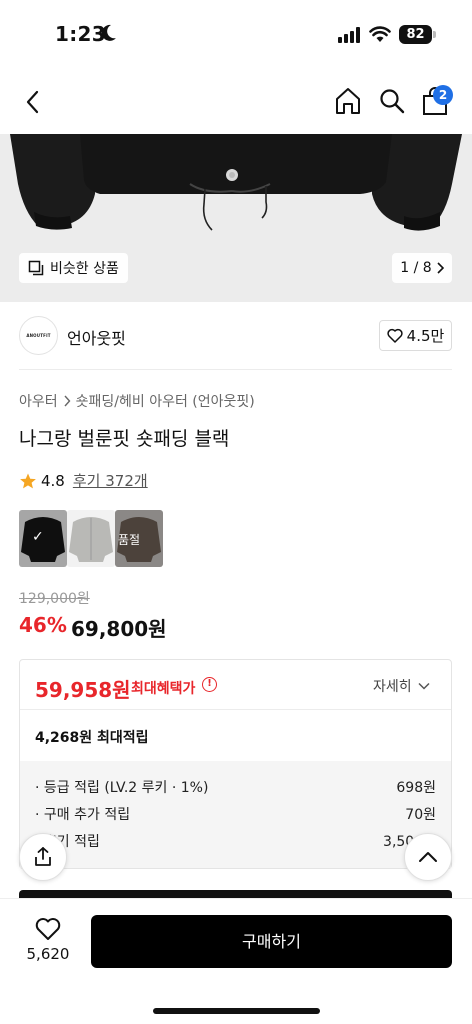 The height and width of the screenshot is (1024, 472). What do you see at coordinates (348, 101) in the screenshot?
I see `home-icon` at bounding box center [348, 101].